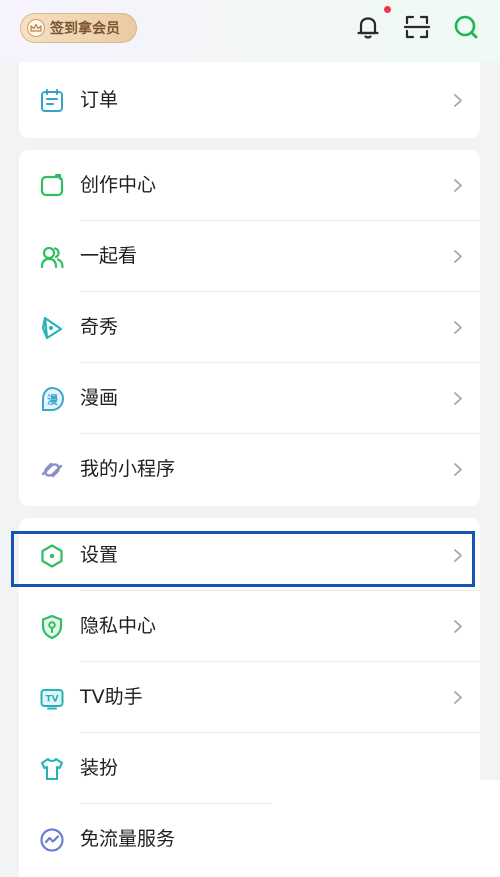 This screenshot has width=500, height=877. What do you see at coordinates (85, 29) in the screenshot?
I see `checkin-label: 签到拿会员` at bounding box center [85, 29].